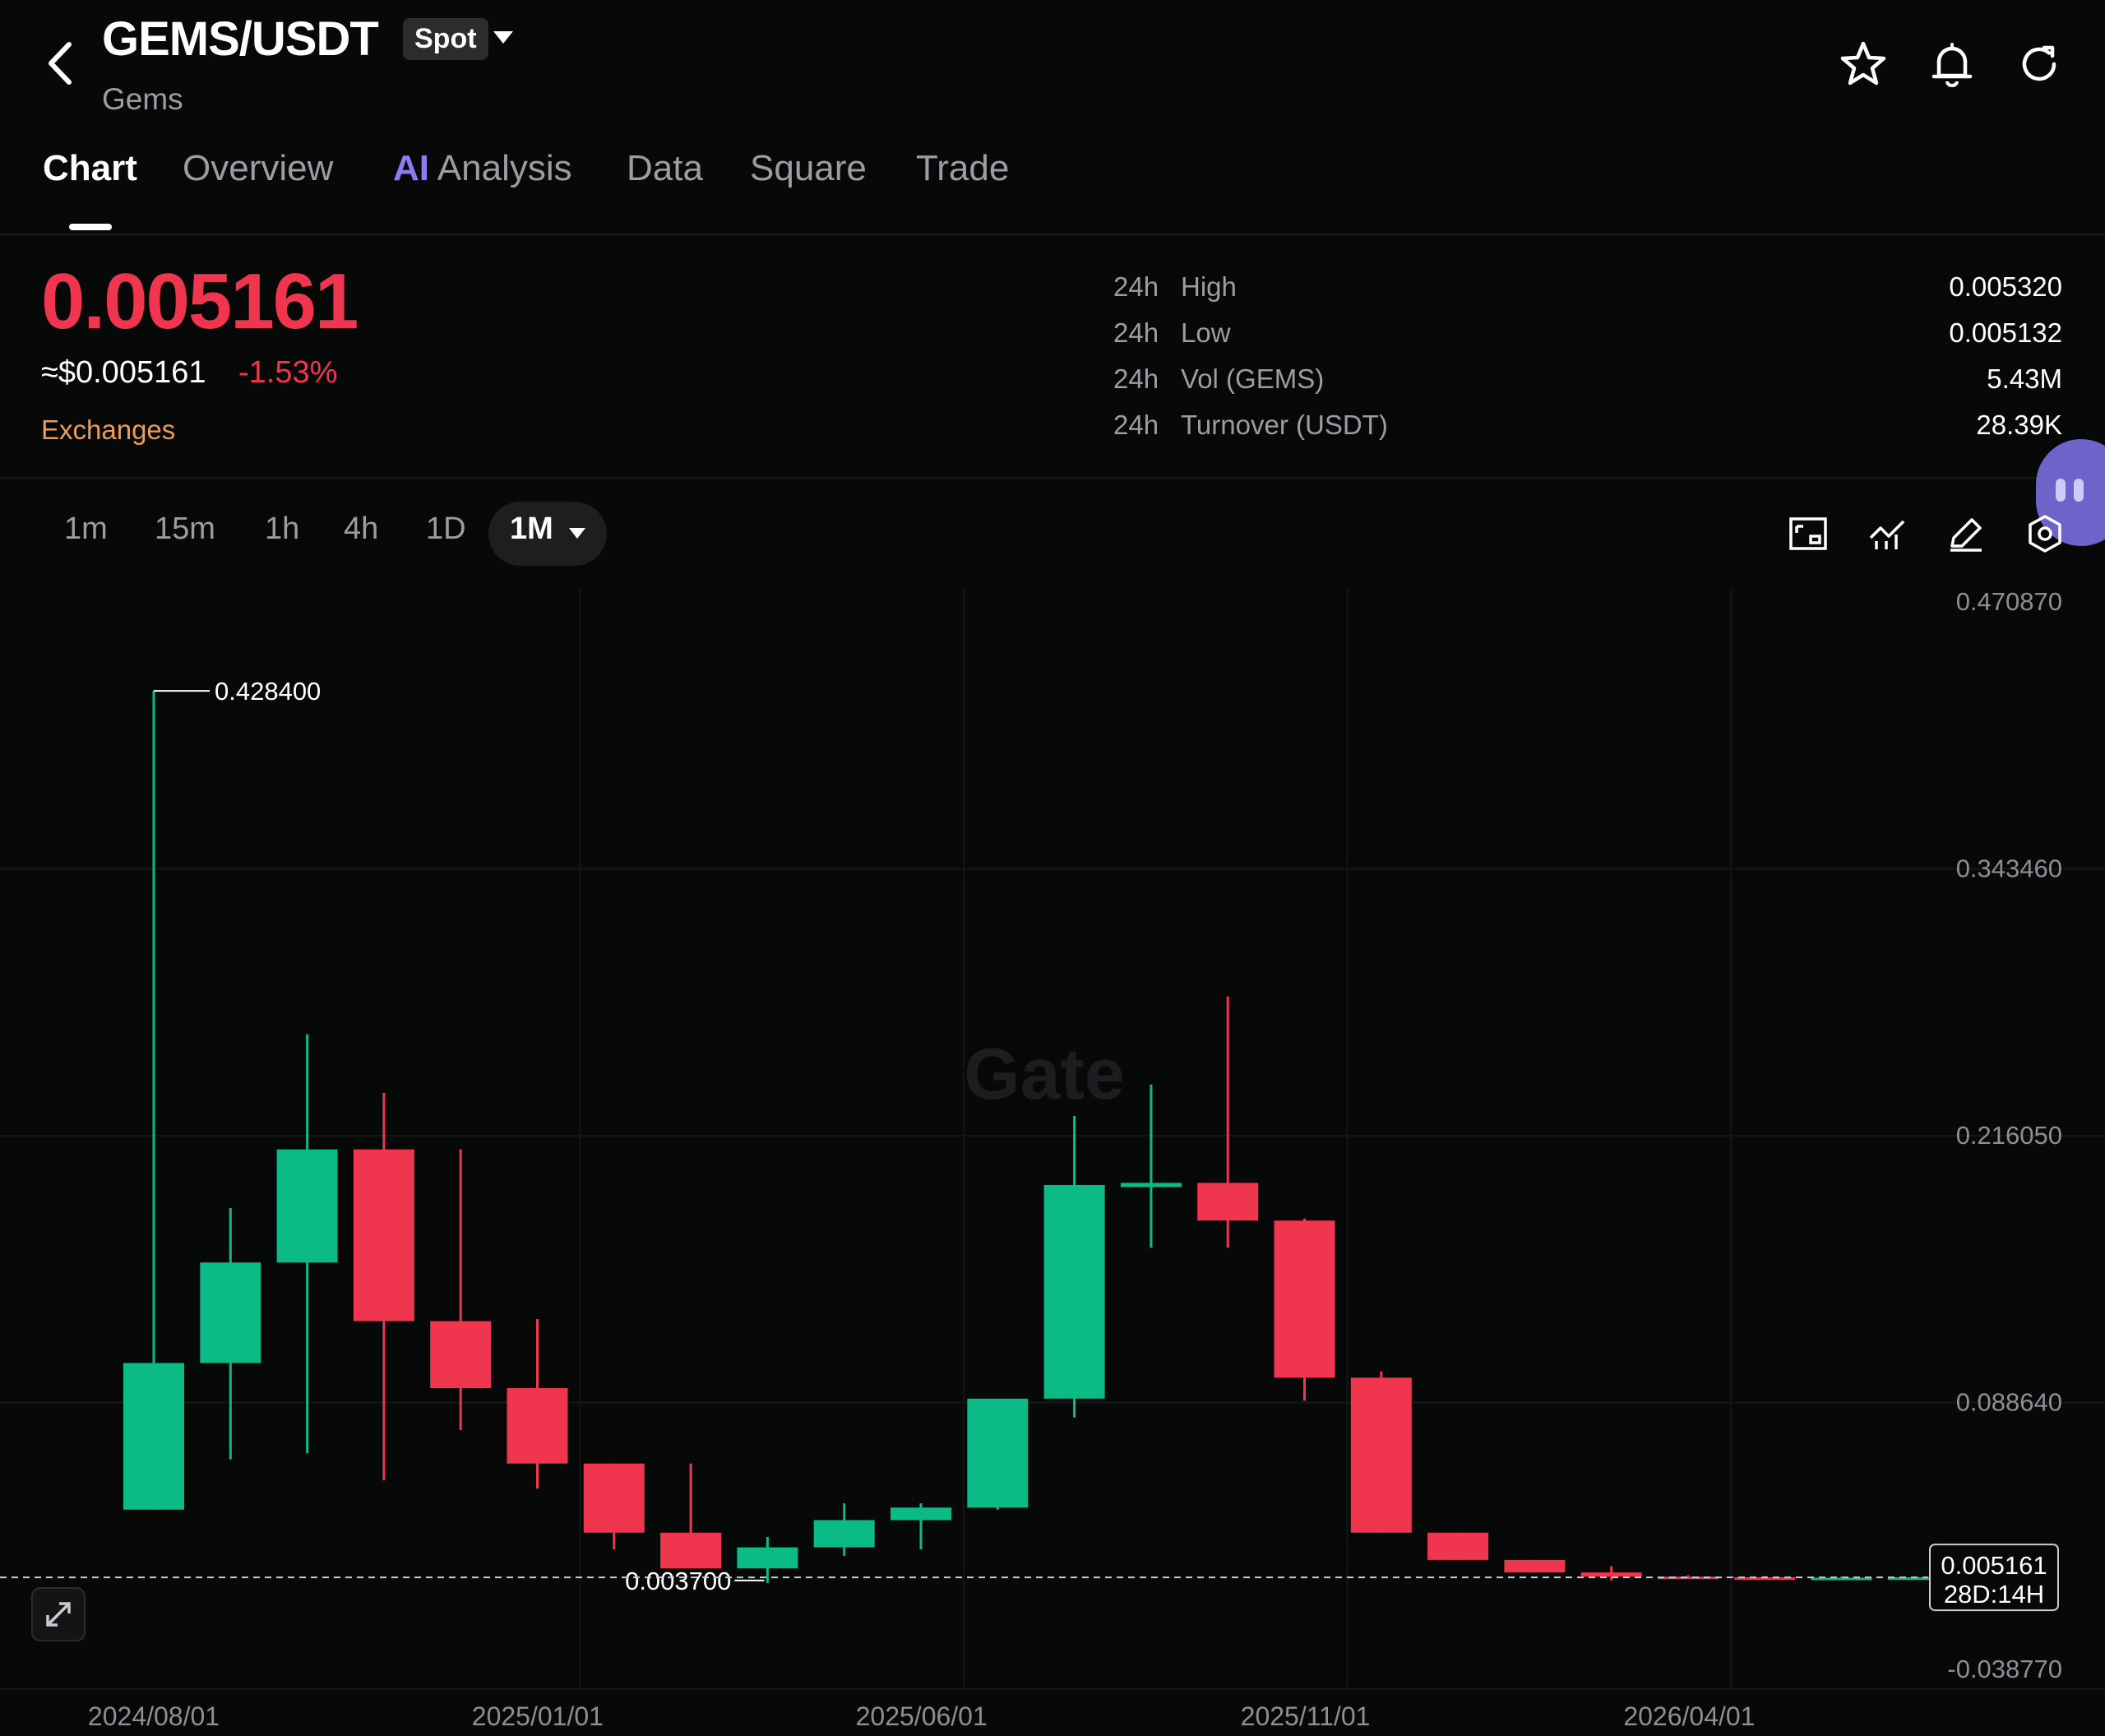 The height and width of the screenshot is (1736, 2105). Describe the element at coordinates (268, 691) in the screenshot. I see `max-price-label: 0.428400` at that location.